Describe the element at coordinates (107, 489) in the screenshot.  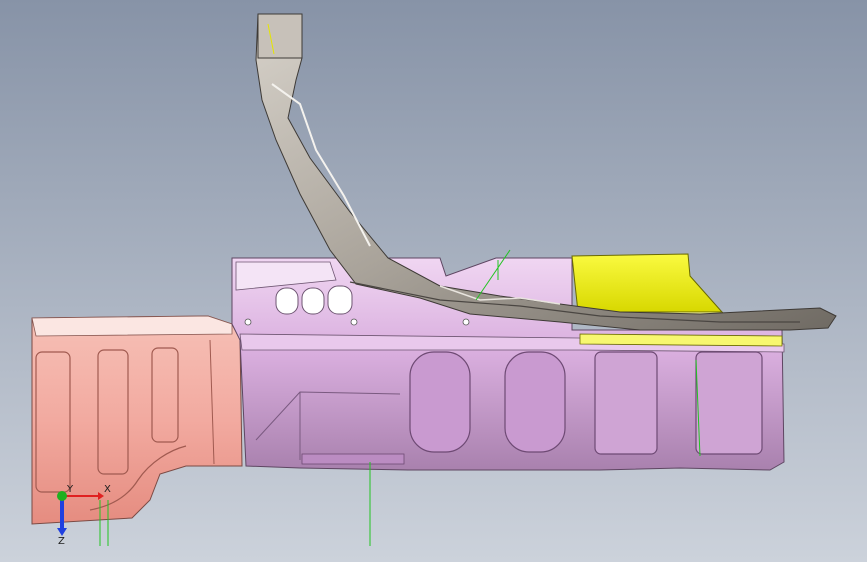
I see `triad-x-label: X` at that location.